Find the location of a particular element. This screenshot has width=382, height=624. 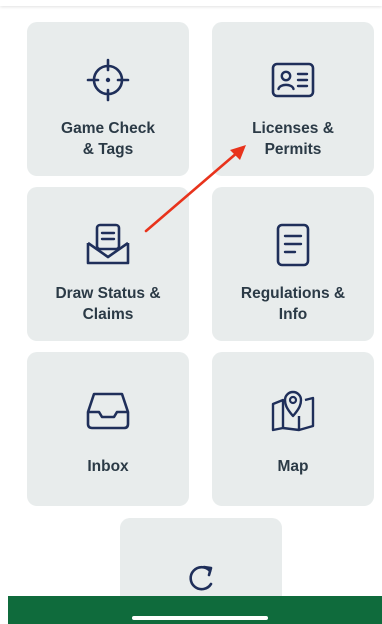

tile-licenses-permits: Licenses & Permits is located at coordinates (293, 99).